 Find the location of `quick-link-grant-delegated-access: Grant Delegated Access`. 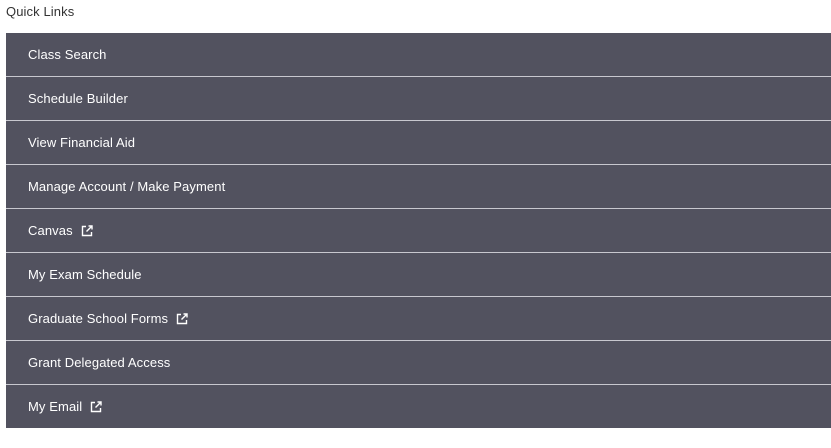

quick-link-grant-delegated-access: Grant Delegated Access is located at coordinates (418, 363).